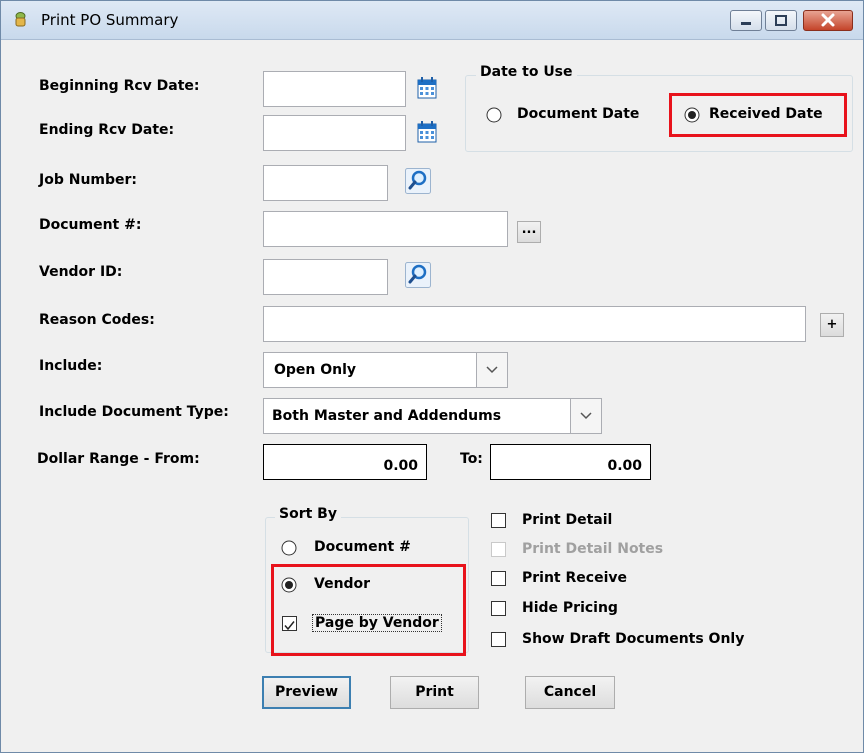 The width and height of the screenshot is (864, 753). I want to click on include-document-type-label: Include Document Type:, so click(134, 412).